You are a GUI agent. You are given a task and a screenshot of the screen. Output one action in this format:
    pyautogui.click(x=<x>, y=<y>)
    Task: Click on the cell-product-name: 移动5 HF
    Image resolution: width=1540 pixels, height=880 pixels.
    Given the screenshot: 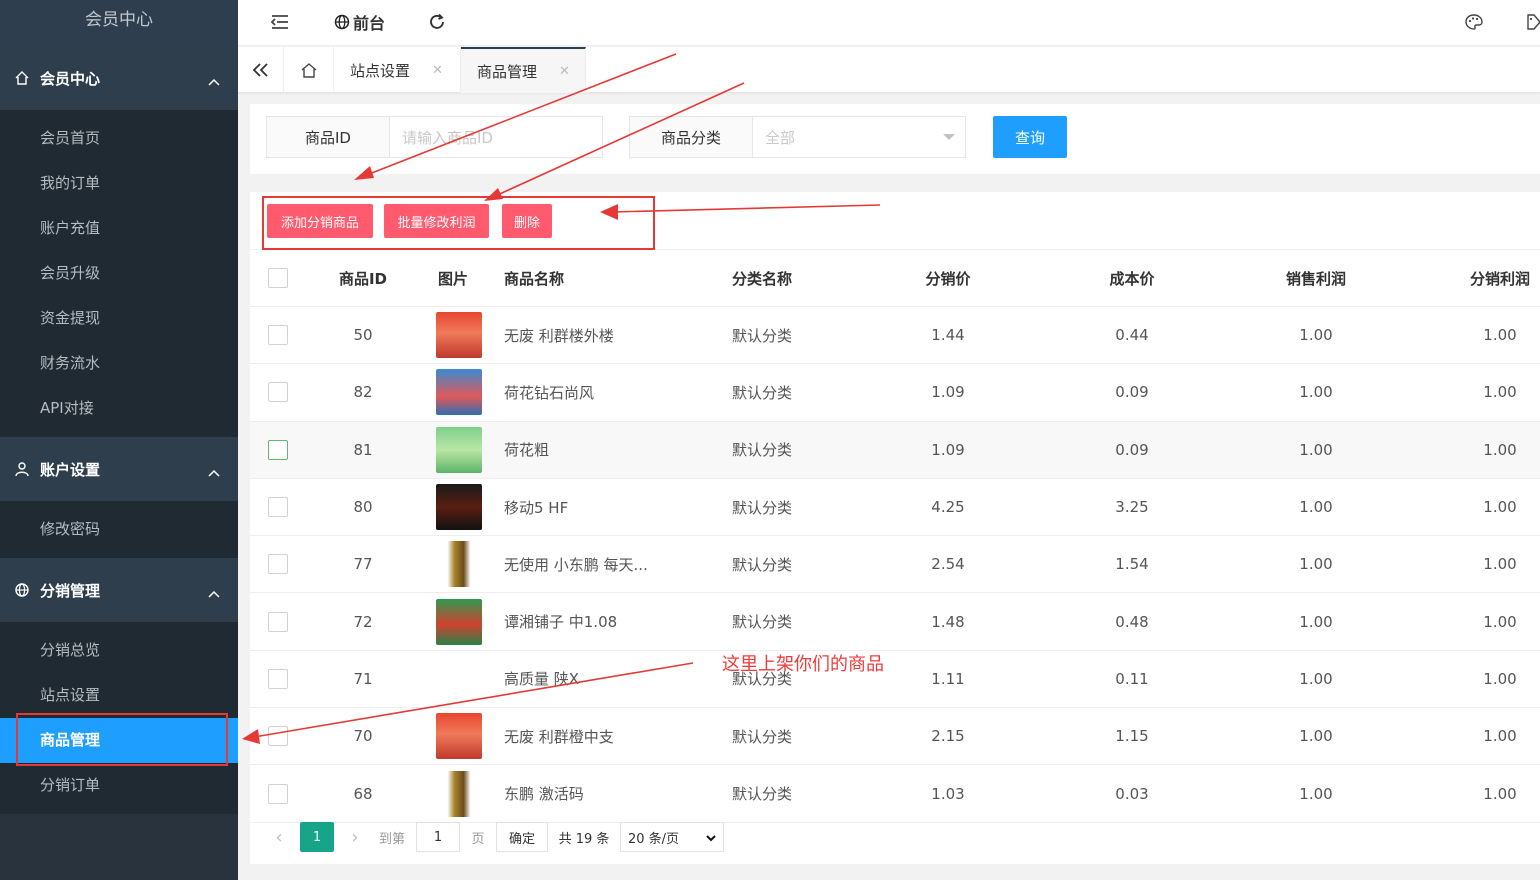 What is the action you would take?
    pyautogui.click(x=536, y=507)
    